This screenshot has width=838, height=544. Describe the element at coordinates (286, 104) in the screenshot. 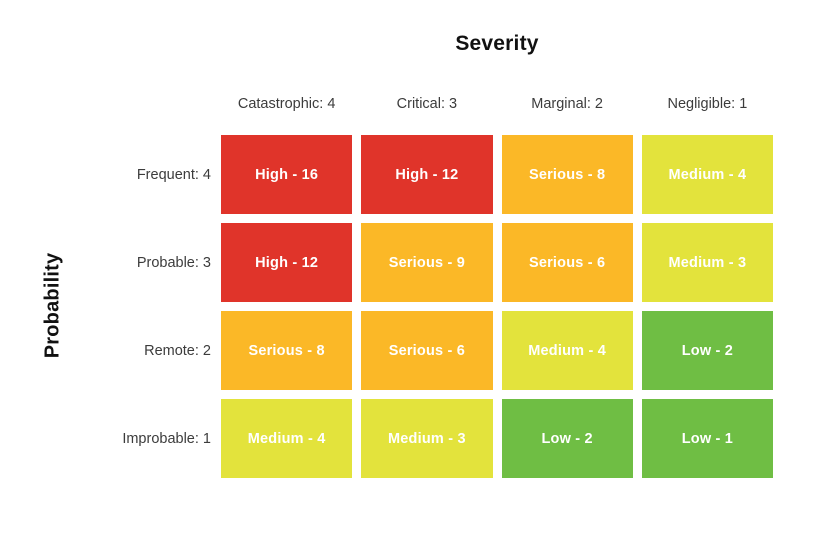

I see `column-header-catastrophic: Catastrophic: 4` at that location.